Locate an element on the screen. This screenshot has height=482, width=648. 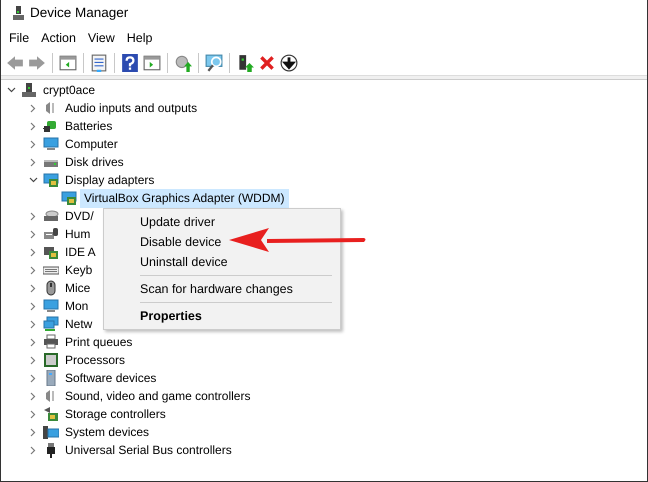
tree-item: Computer is located at coordinates (91, 144).